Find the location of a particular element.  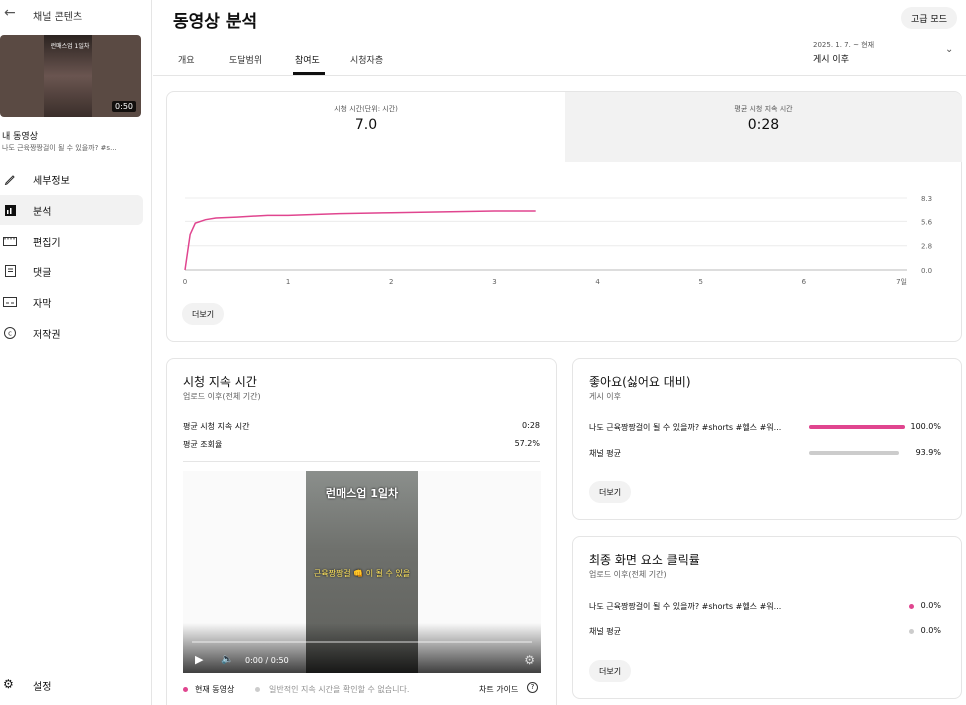

sidebar-item-comments: 댓글 is located at coordinates (71, 271).